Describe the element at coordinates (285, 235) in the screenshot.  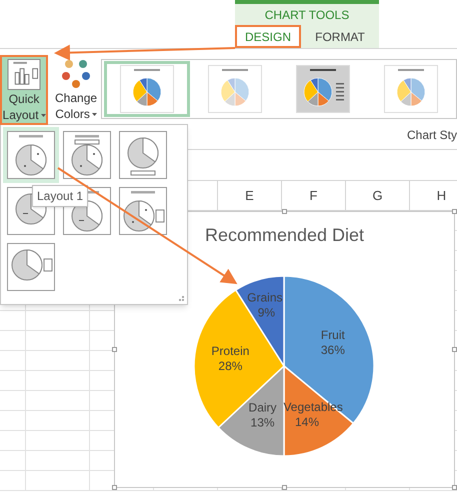
I see `chart-title: Recommended Diet` at that location.